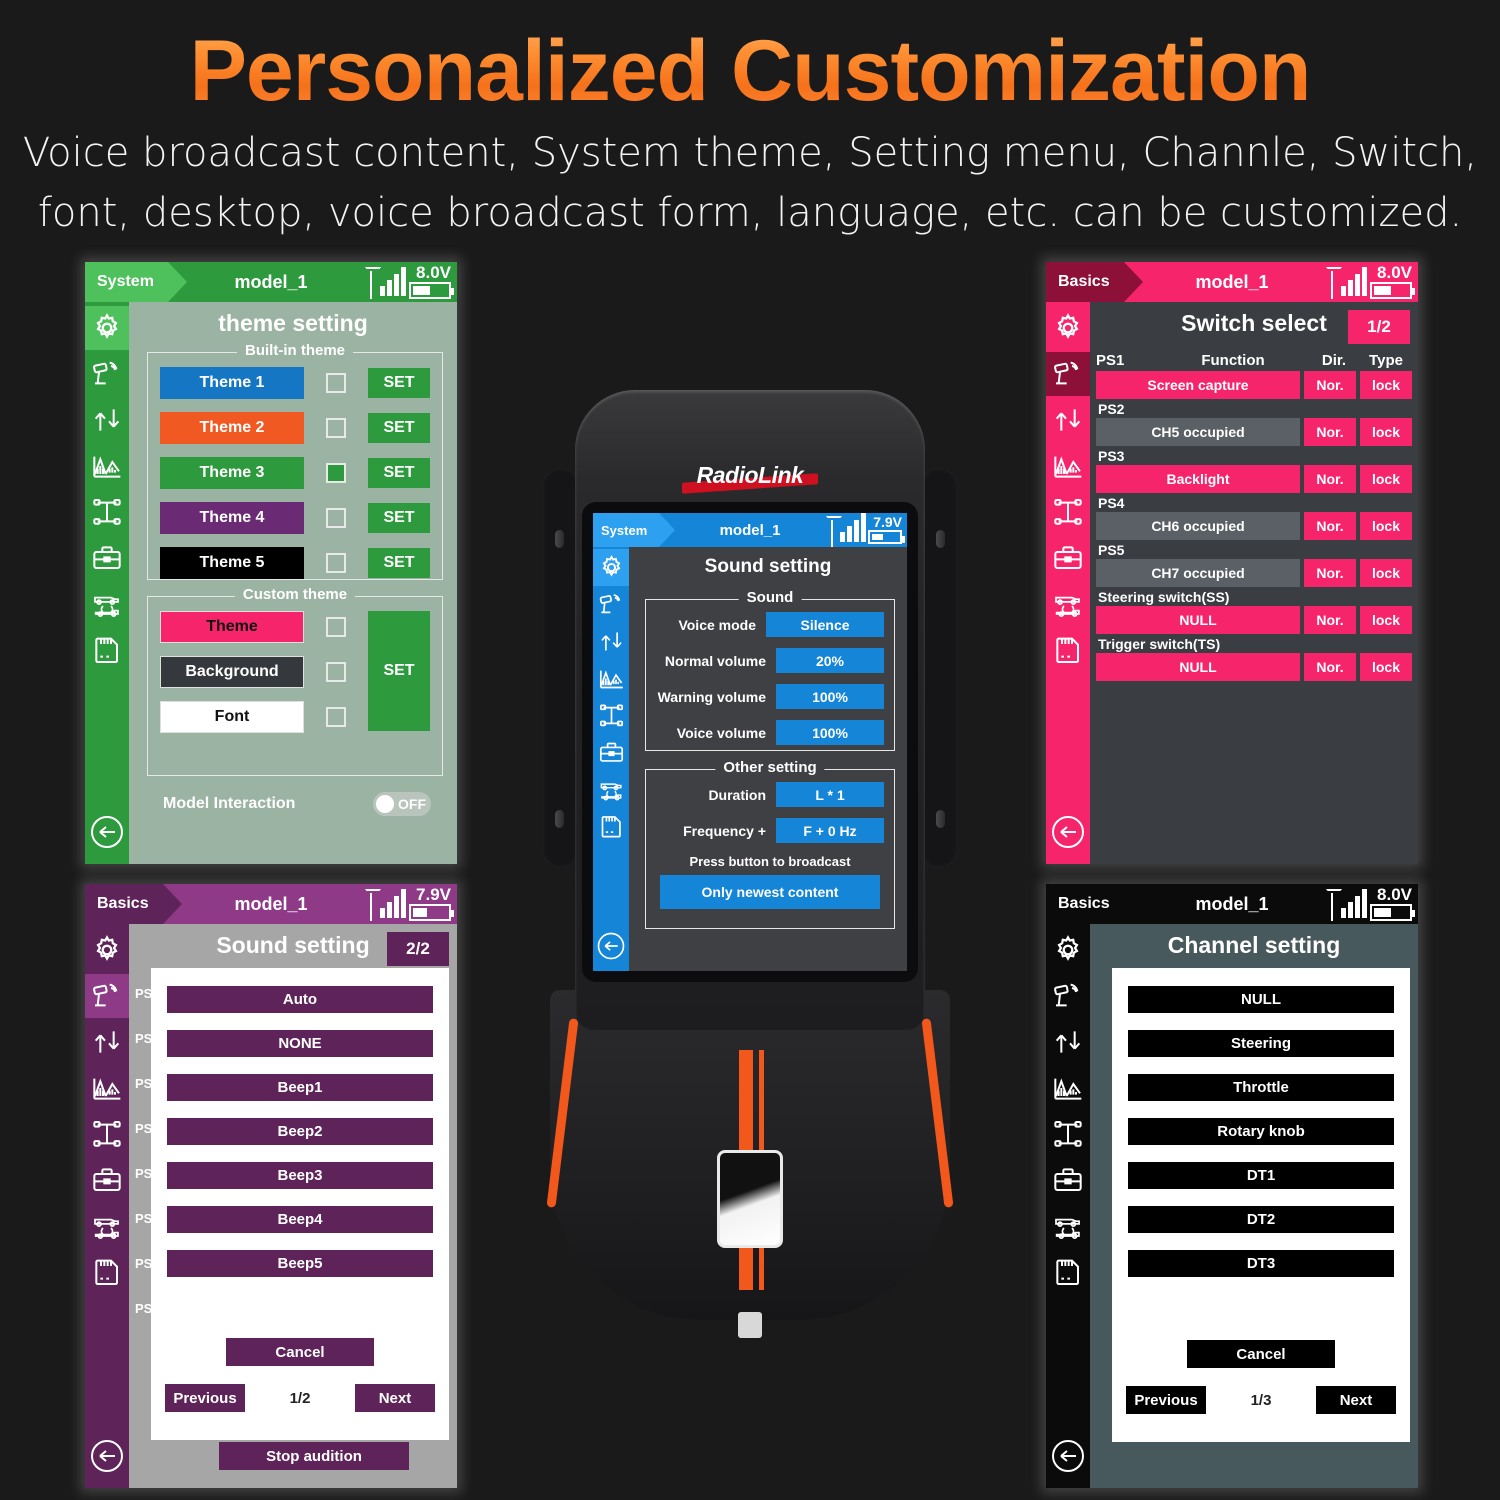 The image size is (1500, 1500). What do you see at coordinates (300, 1087) in the screenshot?
I see `sound-option-button: Beep1` at bounding box center [300, 1087].